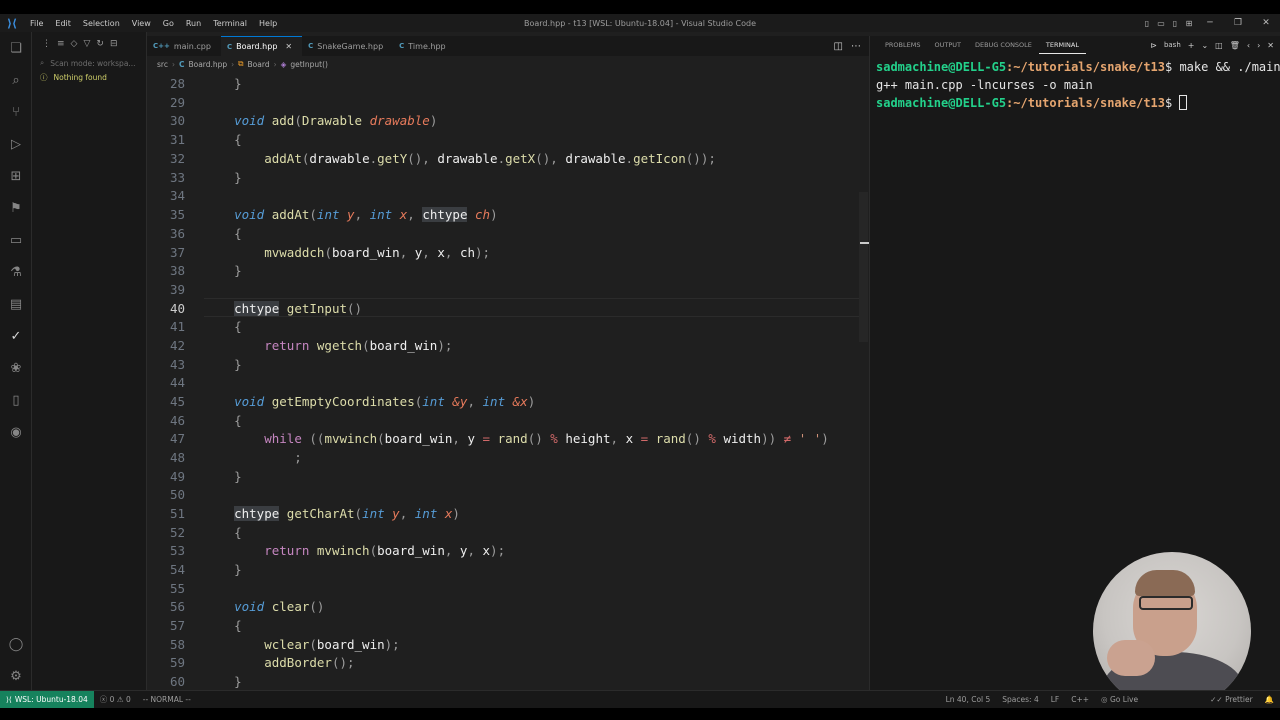  Describe the element at coordinates (283, 64) in the screenshot. I see `method-icon: ◈` at that location.